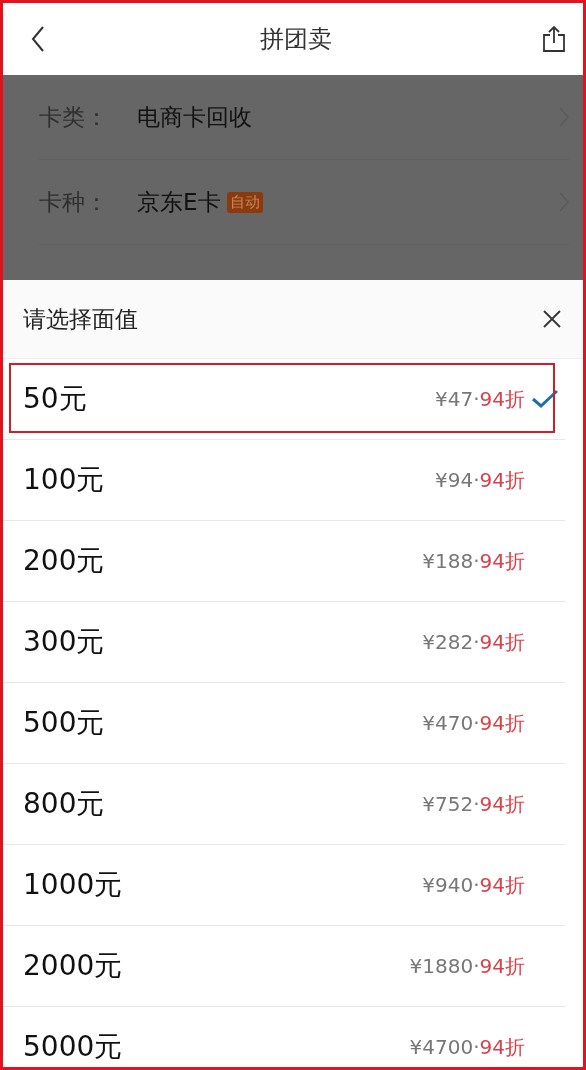 The height and width of the screenshot is (1070, 586). What do you see at coordinates (80, 319) in the screenshot?
I see `sheet-title: 请选择面值` at bounding box center [80, 319].